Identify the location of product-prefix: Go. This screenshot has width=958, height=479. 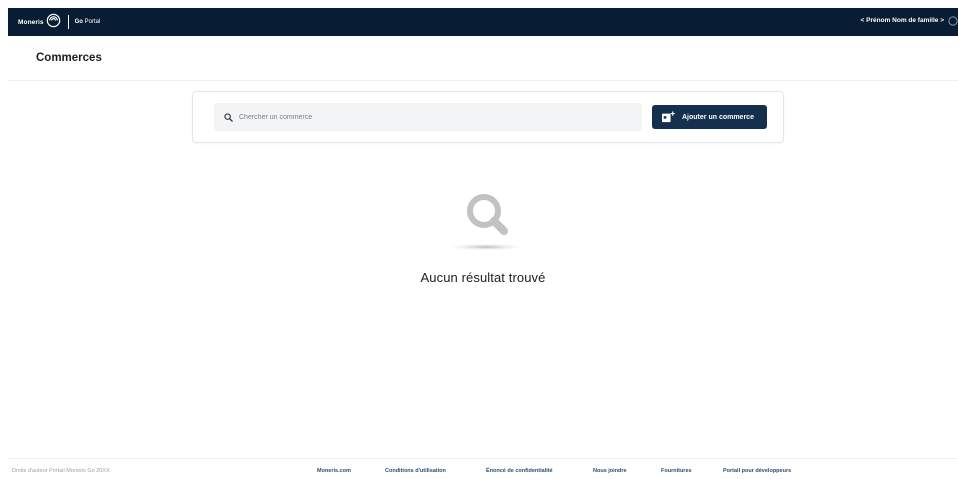
(78, 22).